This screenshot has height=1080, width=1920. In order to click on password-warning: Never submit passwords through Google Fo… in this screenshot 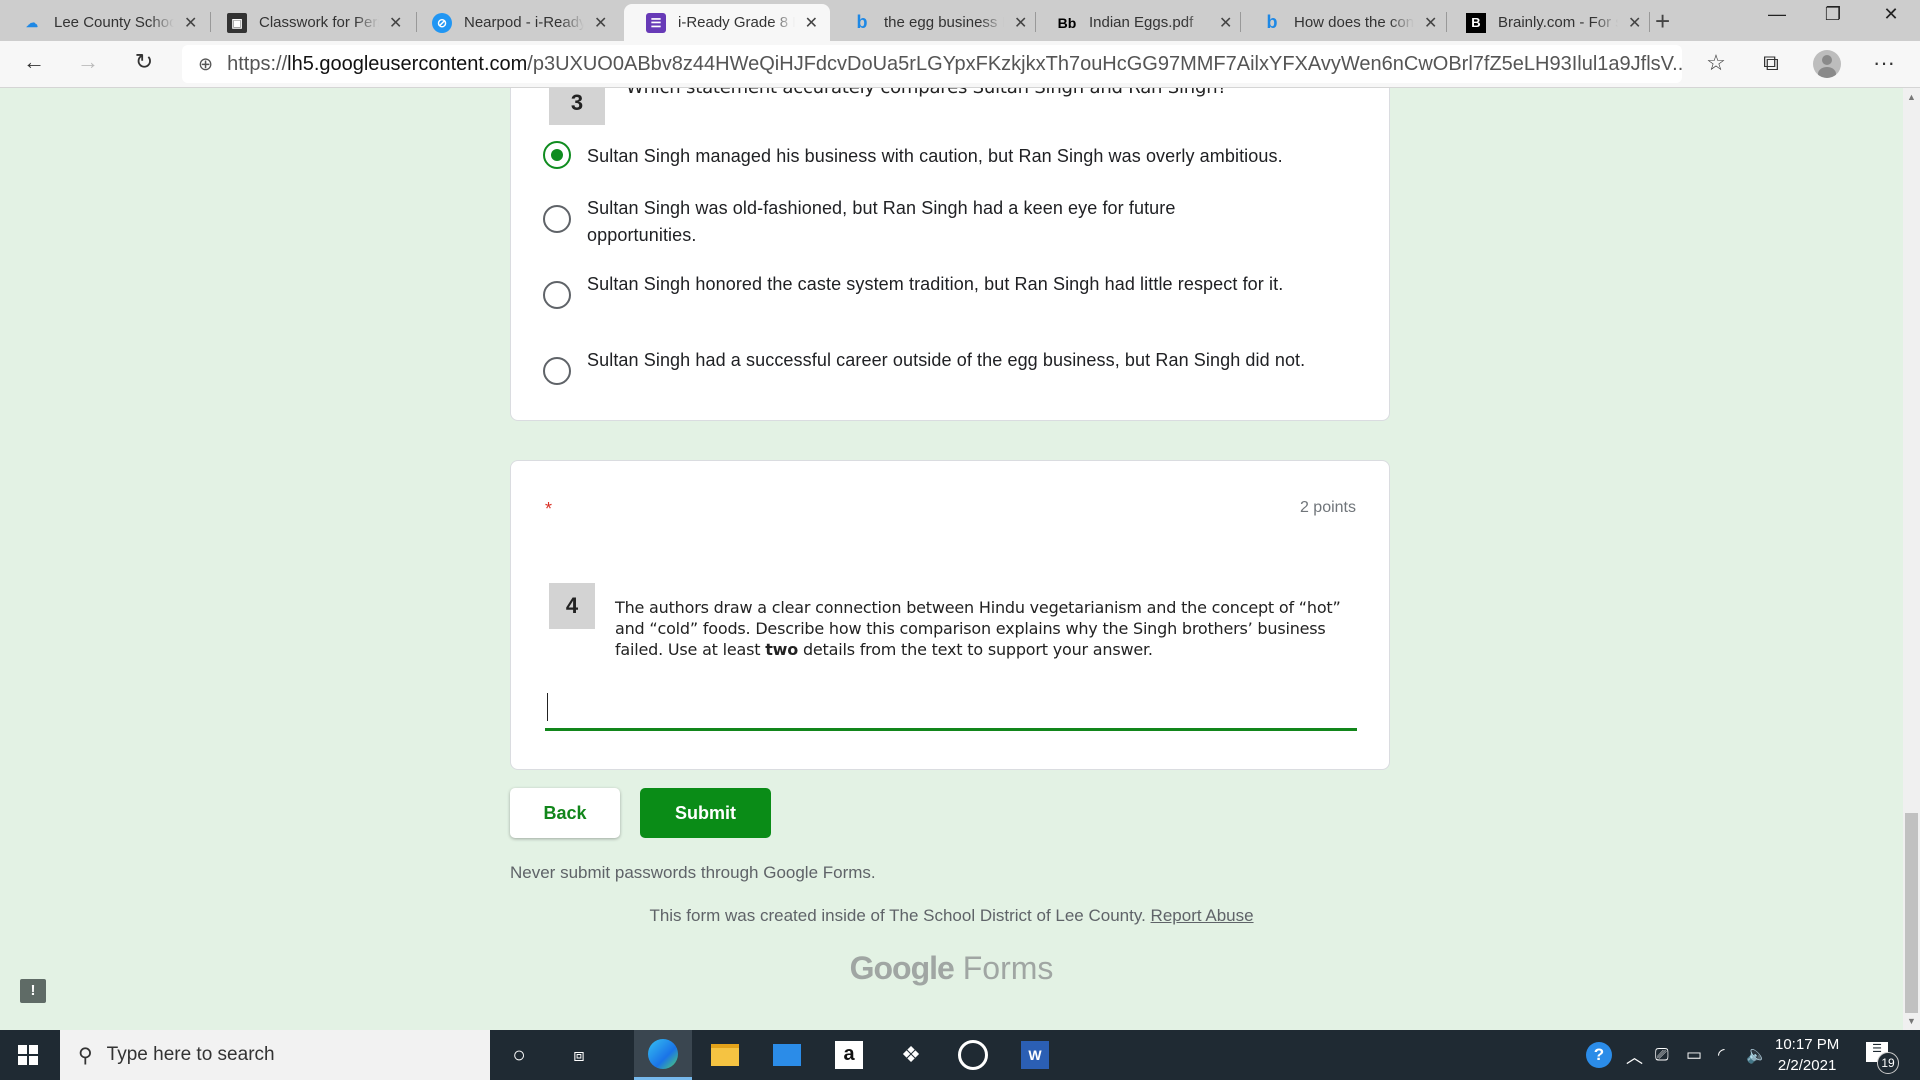, I will do `click(693, 872)`.